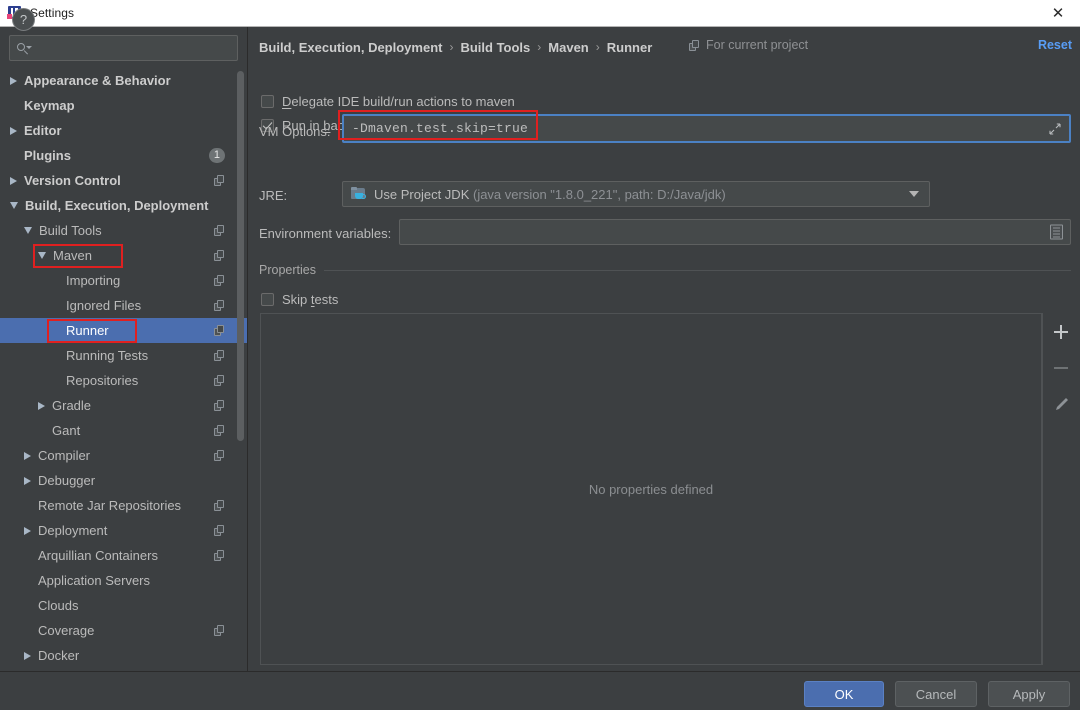  I want to click on jdk-folder-icon, so click(359, 194).